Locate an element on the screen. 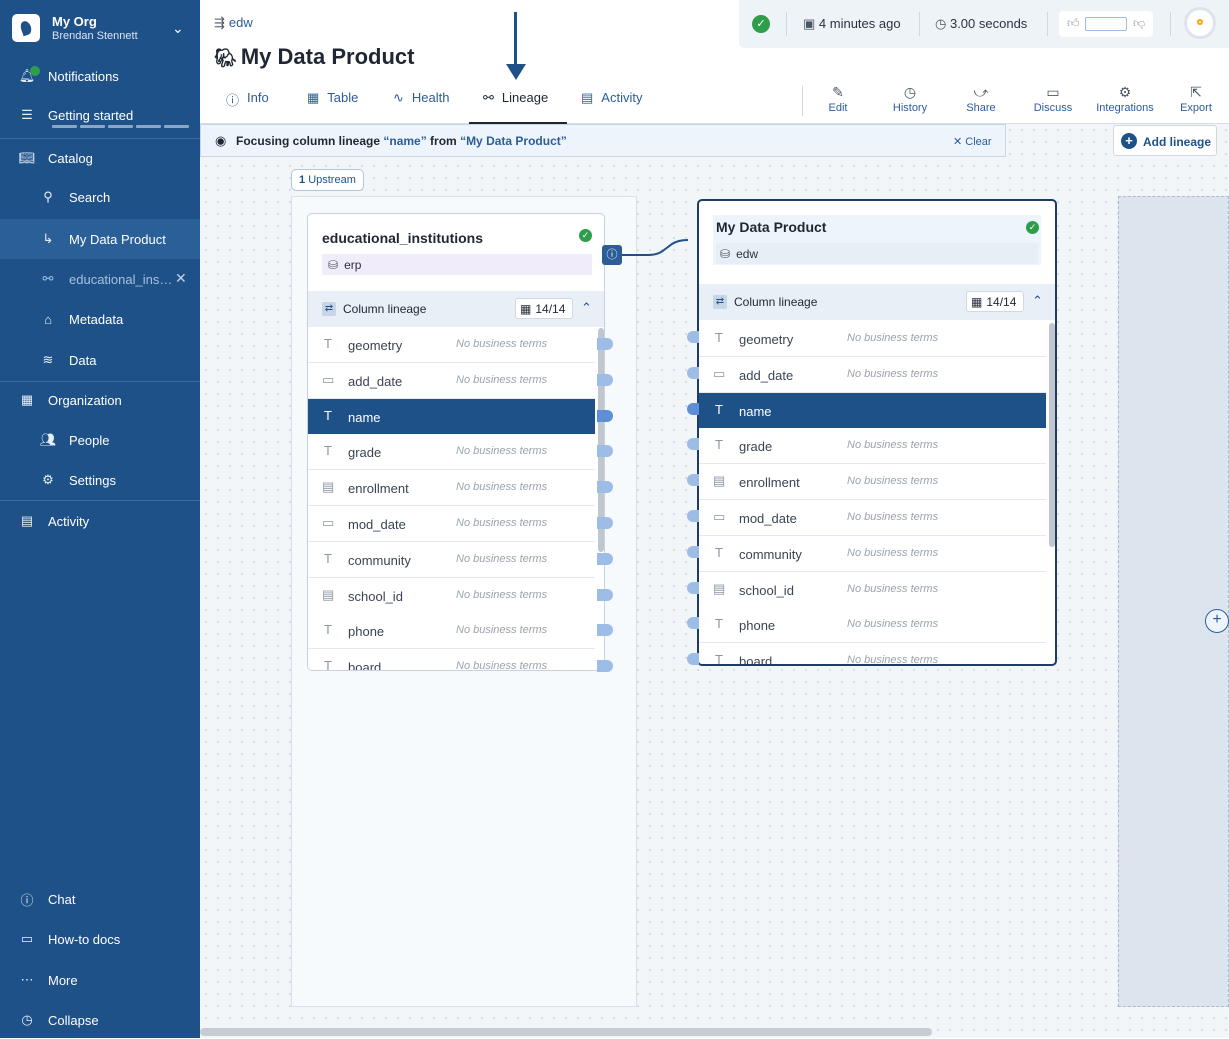 The height and width of the screenshot is (1039, 1229). sidebar-item-organization: ▦ Organization is located at coordinates (100, 400).